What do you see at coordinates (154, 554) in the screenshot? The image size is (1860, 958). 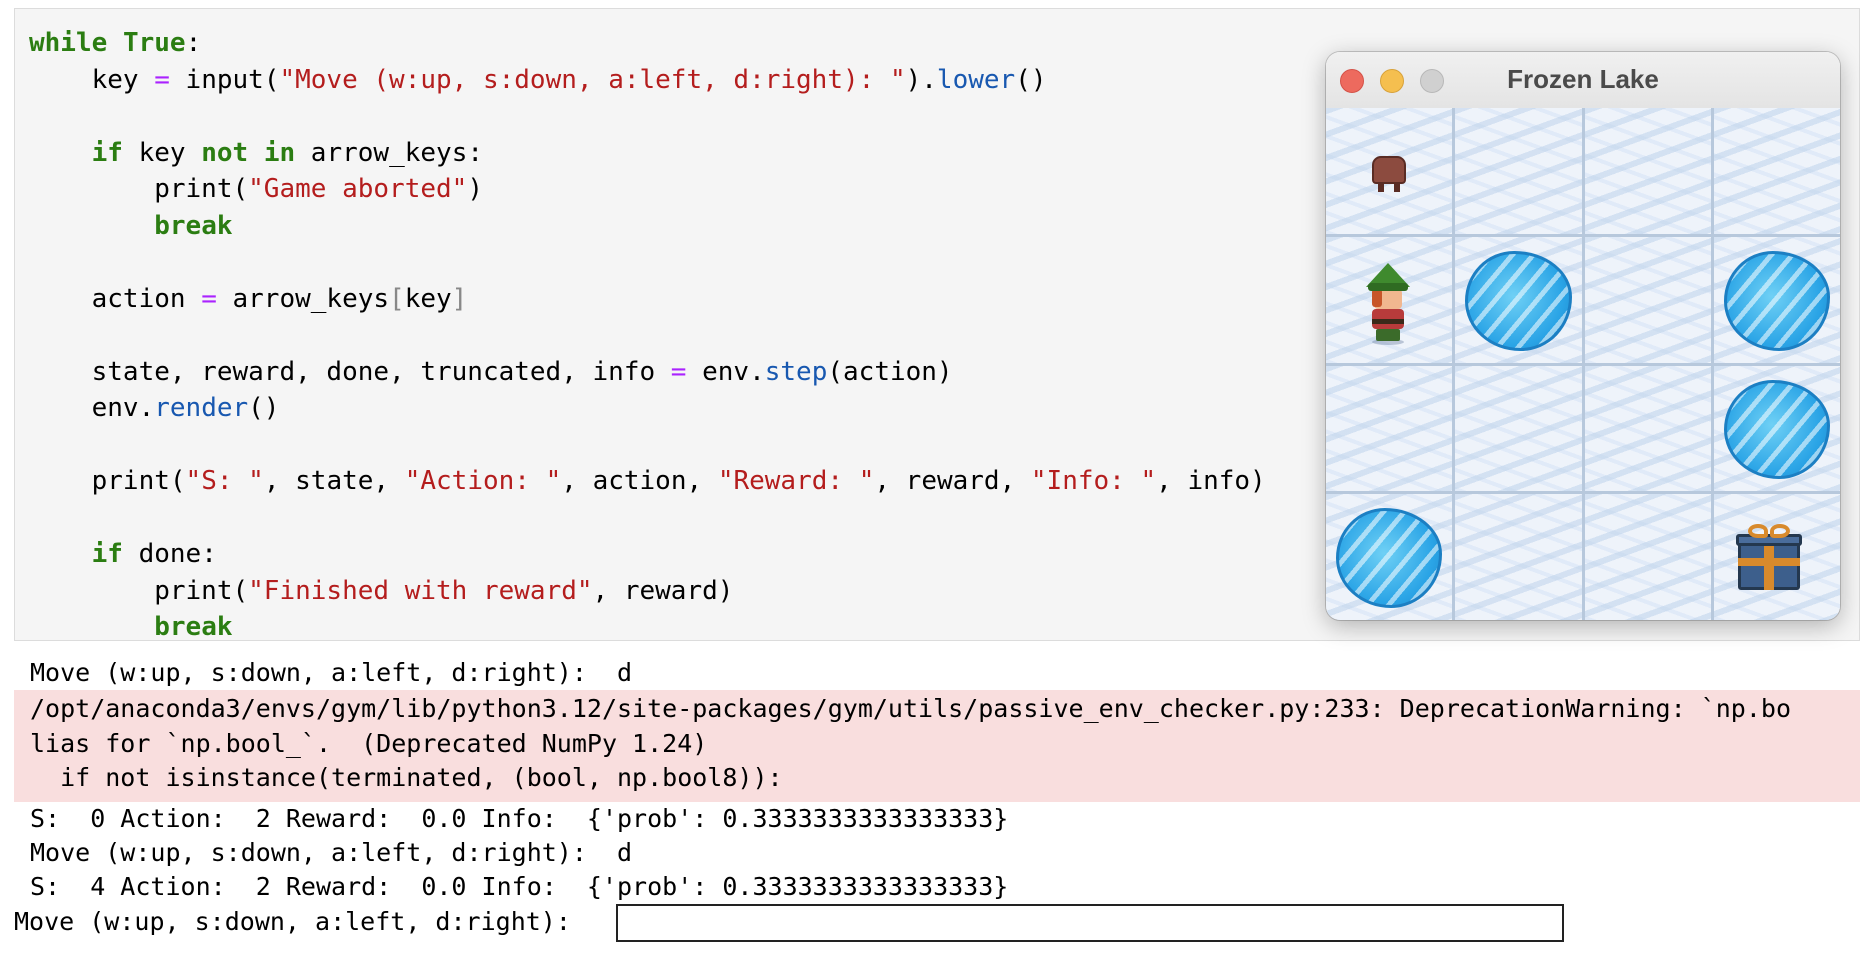 I see `code-line: if done:` at bounding box center [154, 554].